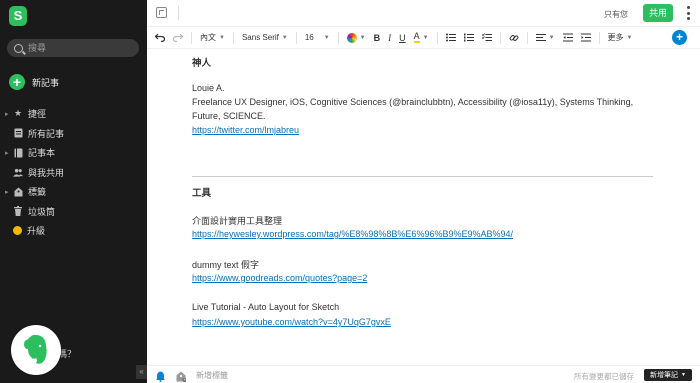  I want to click on save-status: 所有變更都已儲存, so click(604, 376).